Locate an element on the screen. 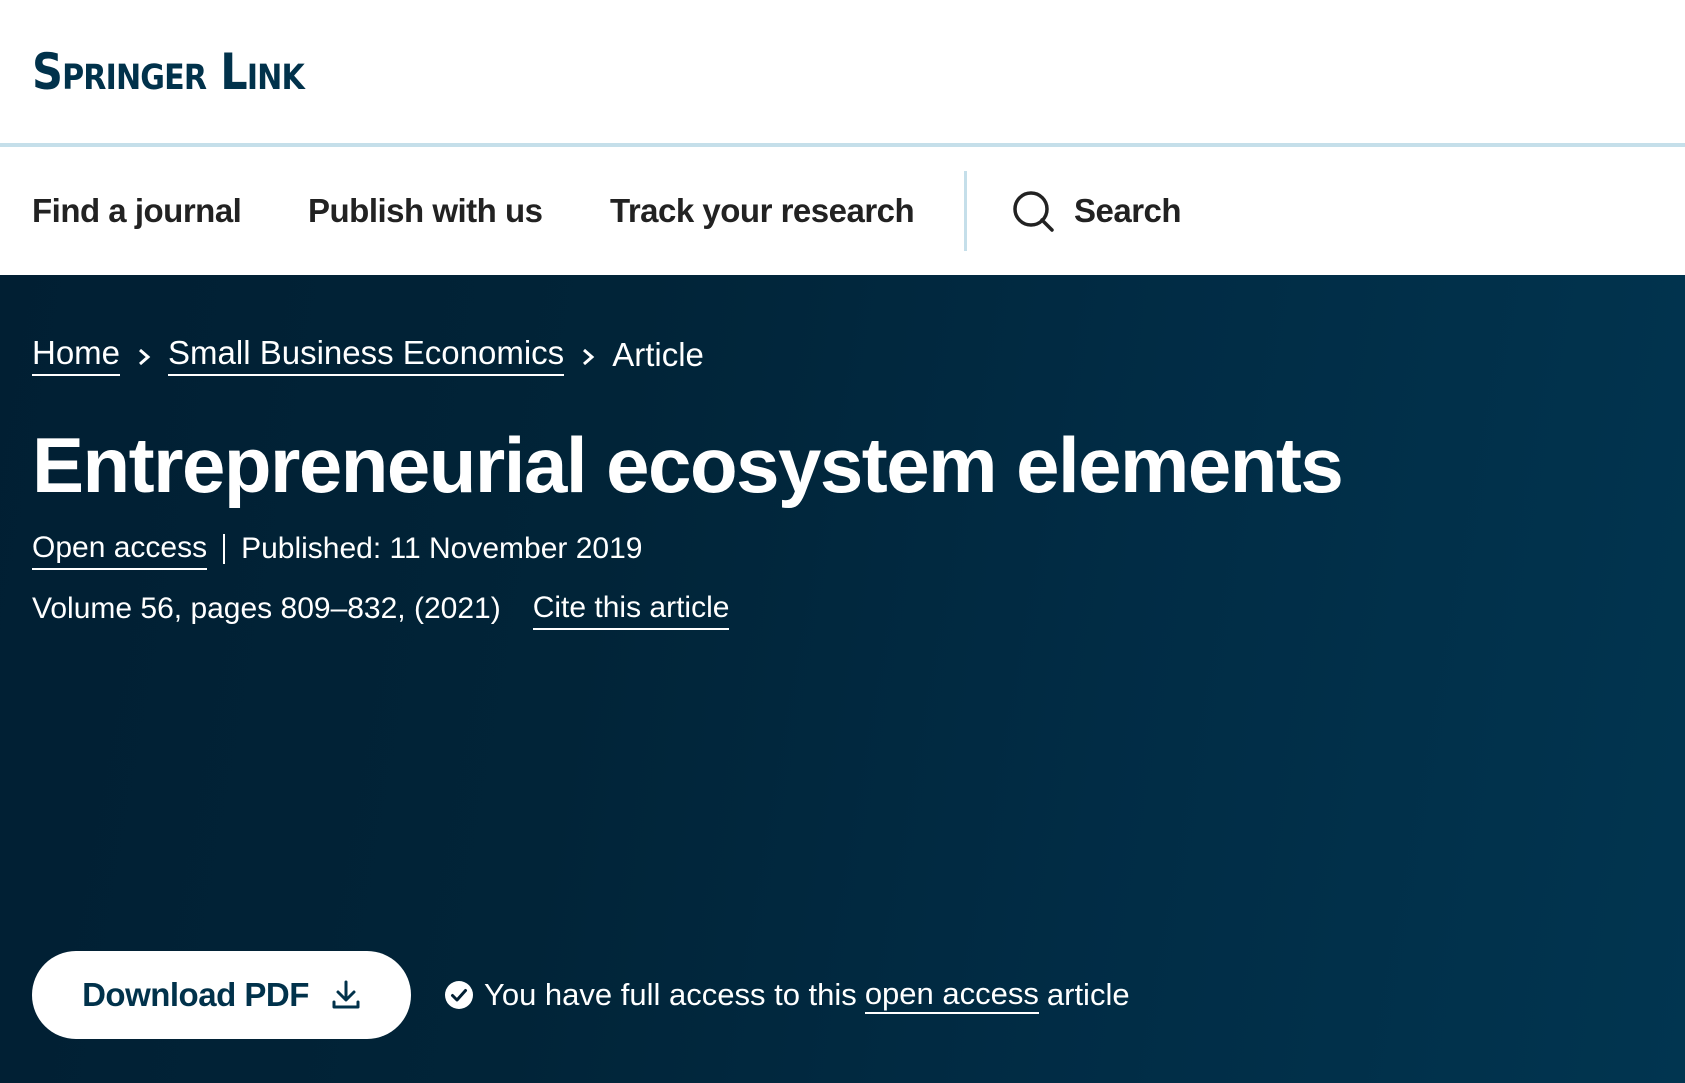 The image size is (1685, 1083). breadcrumb-journal: Small Business Economics is located at coordinates (366, 354).